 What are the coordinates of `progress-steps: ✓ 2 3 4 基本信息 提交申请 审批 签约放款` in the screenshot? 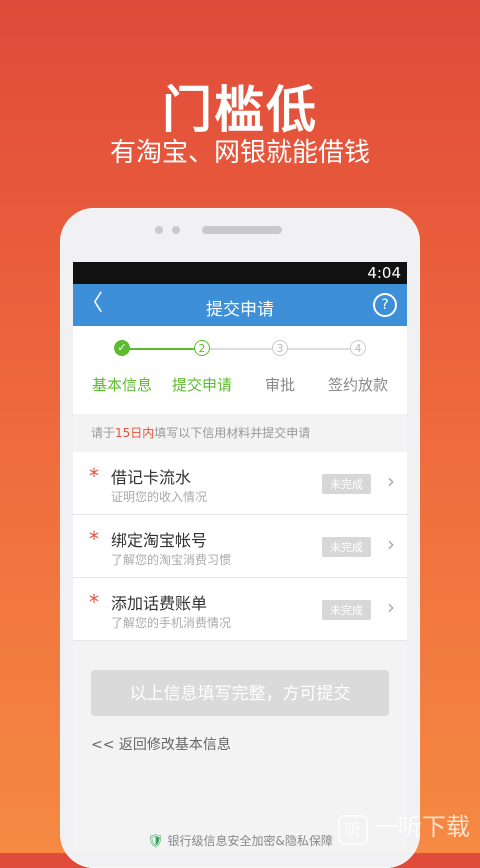 It's located at (240, 370).